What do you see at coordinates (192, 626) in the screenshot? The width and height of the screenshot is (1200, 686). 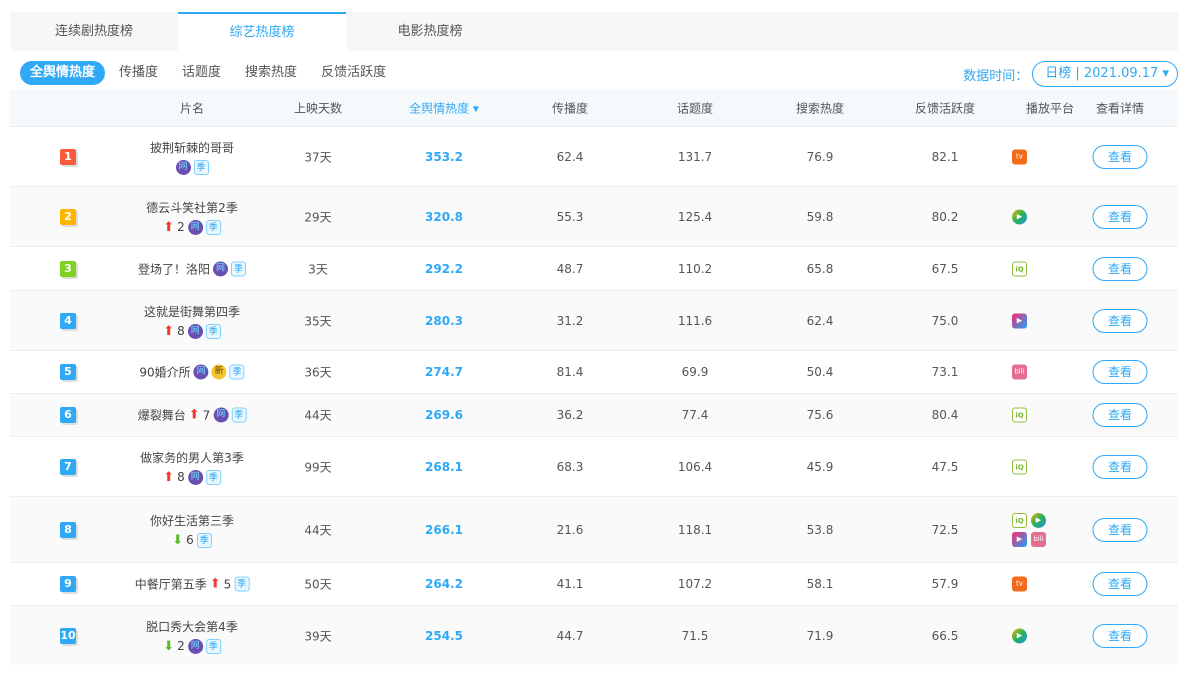 I see `show-name: 脱口秀大会第4季` at bounding box center [192, 626].